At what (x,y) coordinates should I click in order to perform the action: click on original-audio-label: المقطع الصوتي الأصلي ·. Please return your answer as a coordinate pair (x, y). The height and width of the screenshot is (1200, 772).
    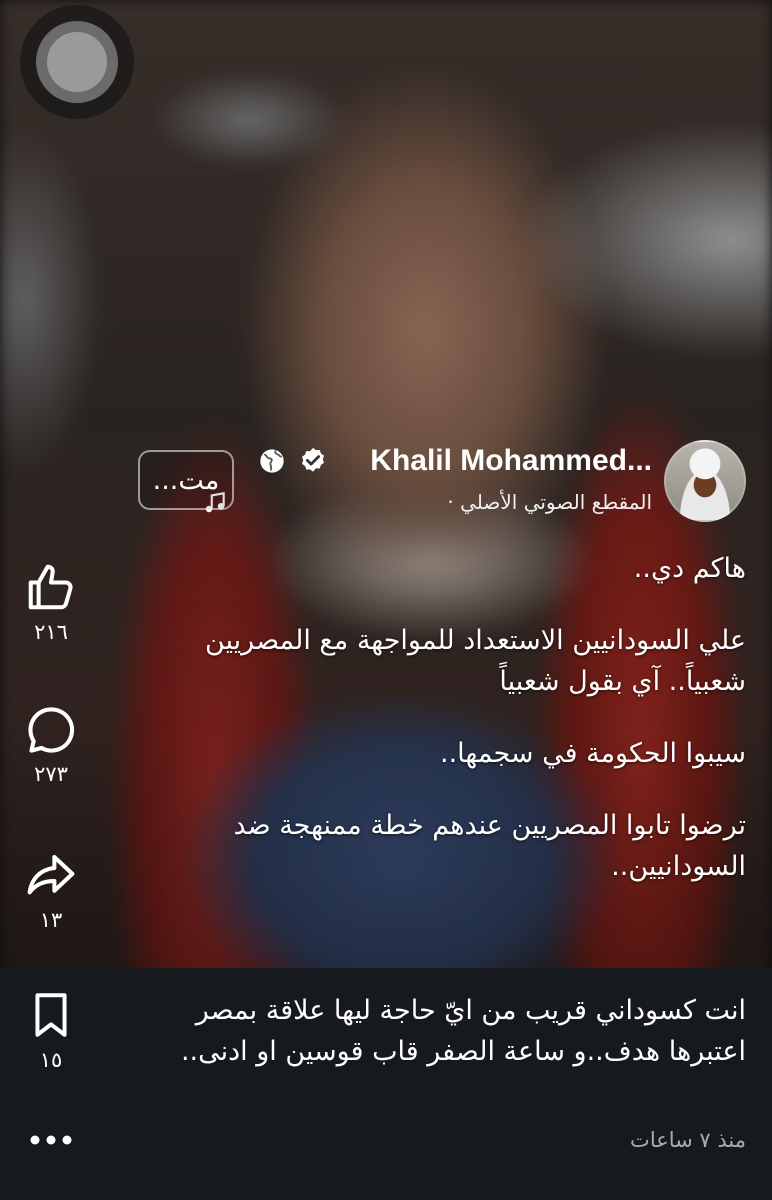
    Looking at the image, I should click on (549, 502).